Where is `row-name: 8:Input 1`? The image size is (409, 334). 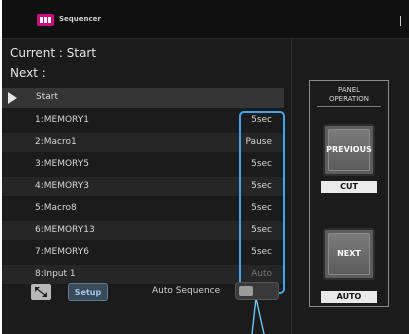 row-name: 8:Input 1 is located at coordinates (55, 274).